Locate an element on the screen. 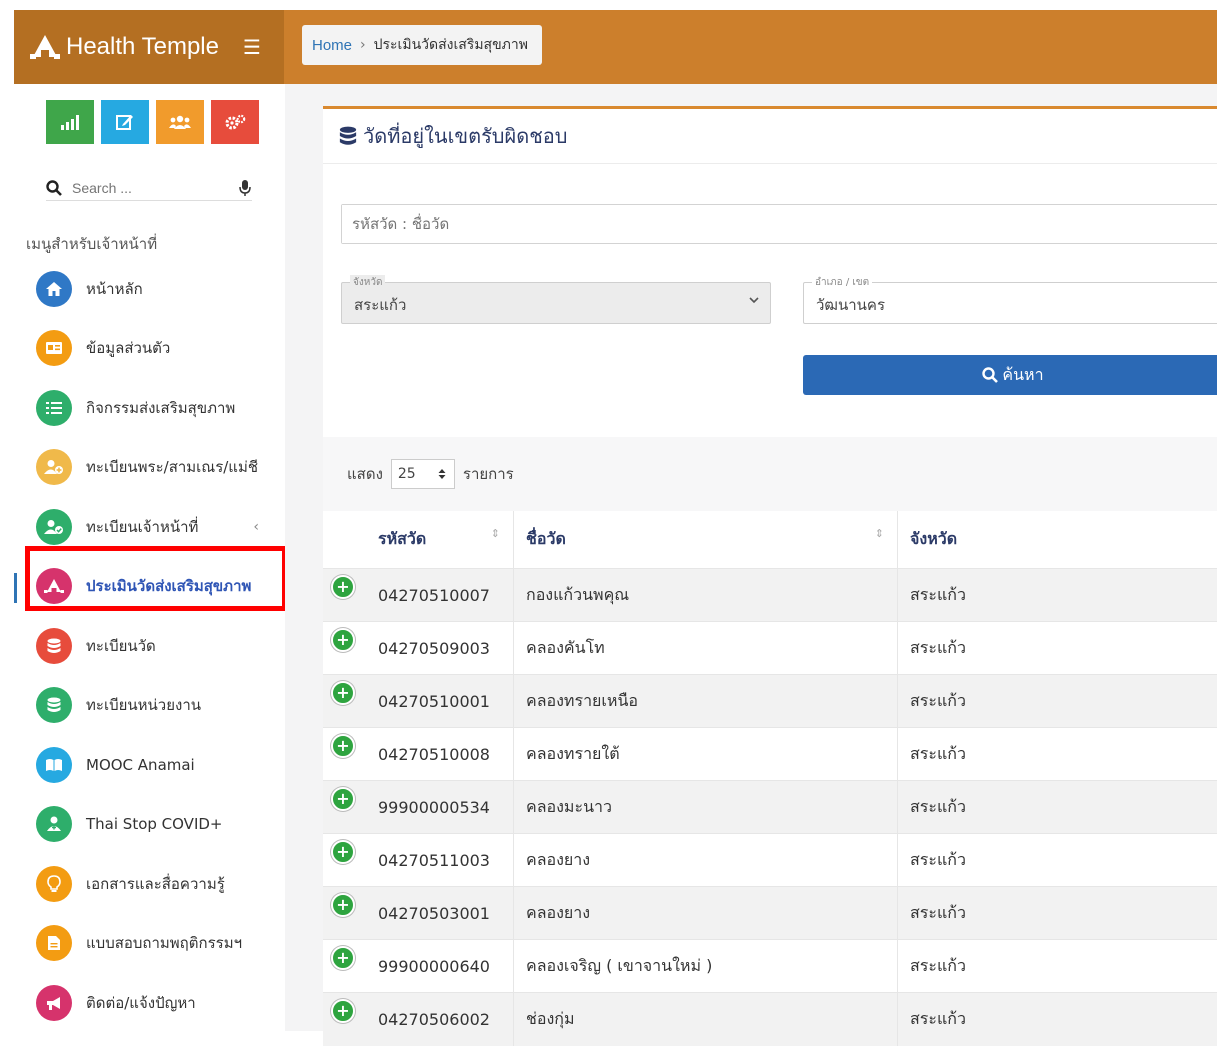  sidebar-item-mooc: MOOC Anamai is located at coordinates (149, 765).